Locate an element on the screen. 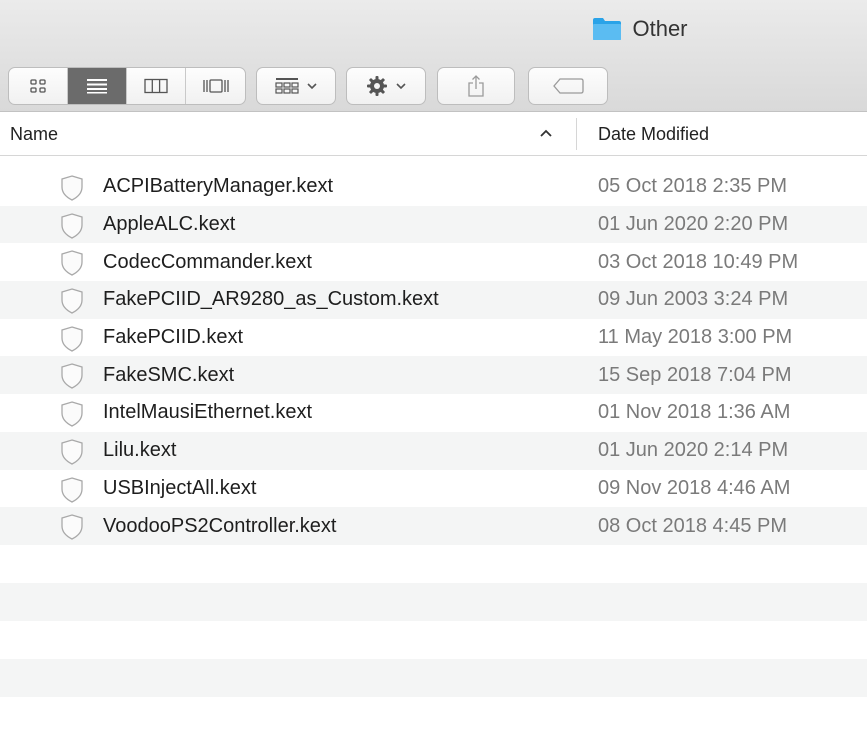 The width and height of the screenshot is (867, 732). share-button is located at coordinates (476, 86).